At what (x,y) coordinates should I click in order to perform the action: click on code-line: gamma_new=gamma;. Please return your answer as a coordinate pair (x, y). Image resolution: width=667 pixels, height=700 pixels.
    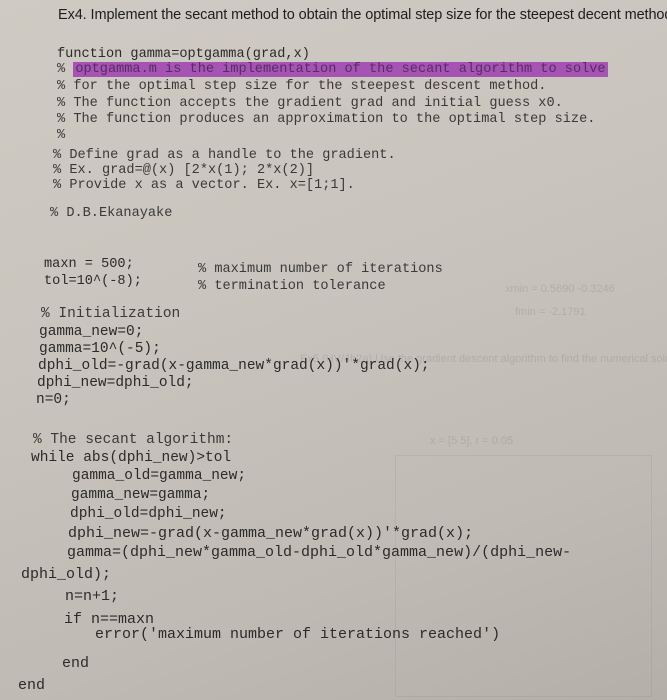
    Looking at the image, I should click on (141, 495).